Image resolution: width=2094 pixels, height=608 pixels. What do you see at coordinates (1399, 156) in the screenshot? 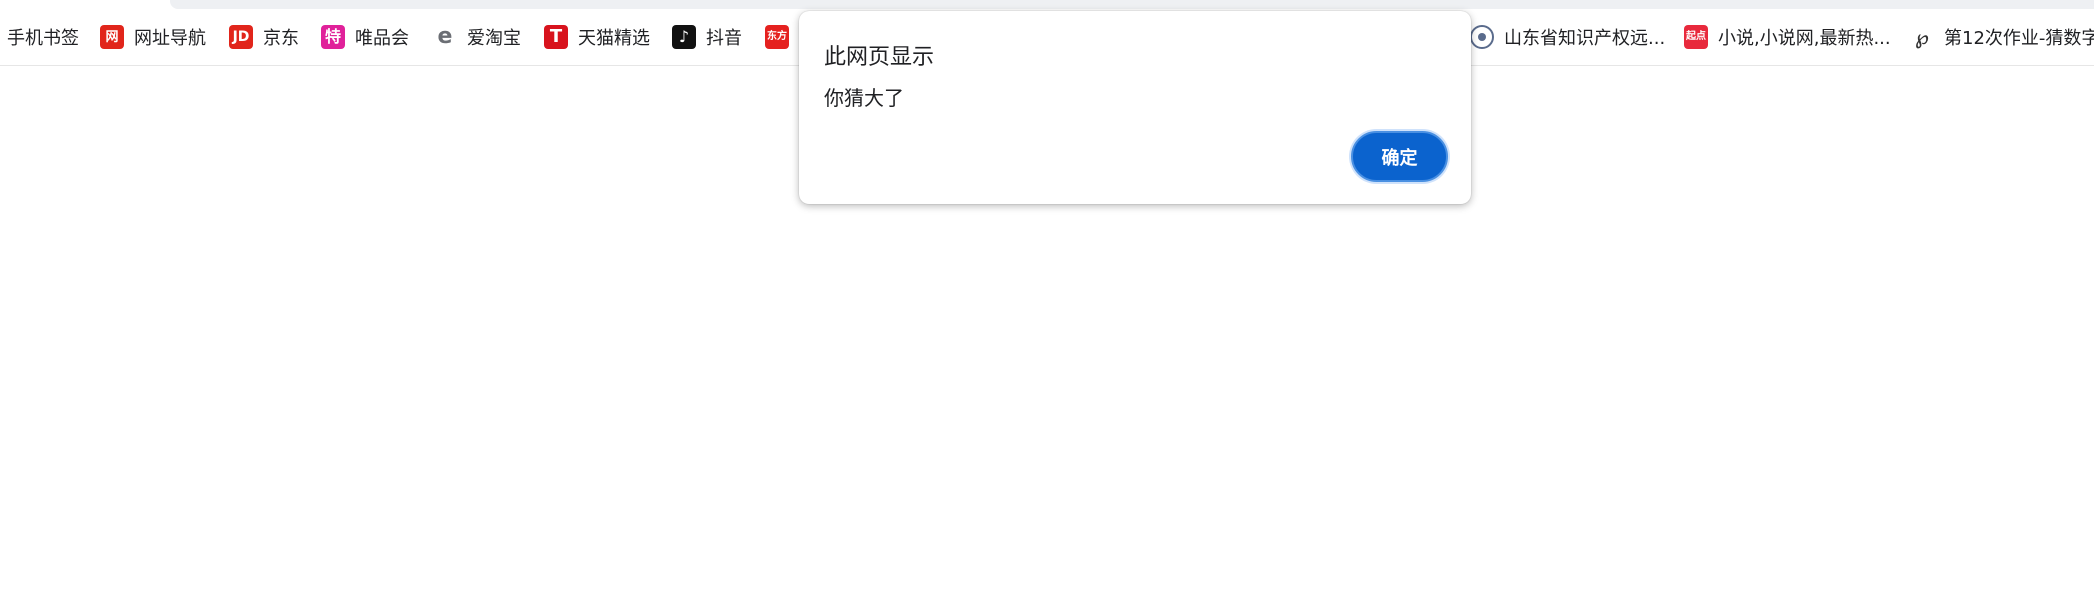
I see `ok-button: 确定` at bounding box center [1399, 156].